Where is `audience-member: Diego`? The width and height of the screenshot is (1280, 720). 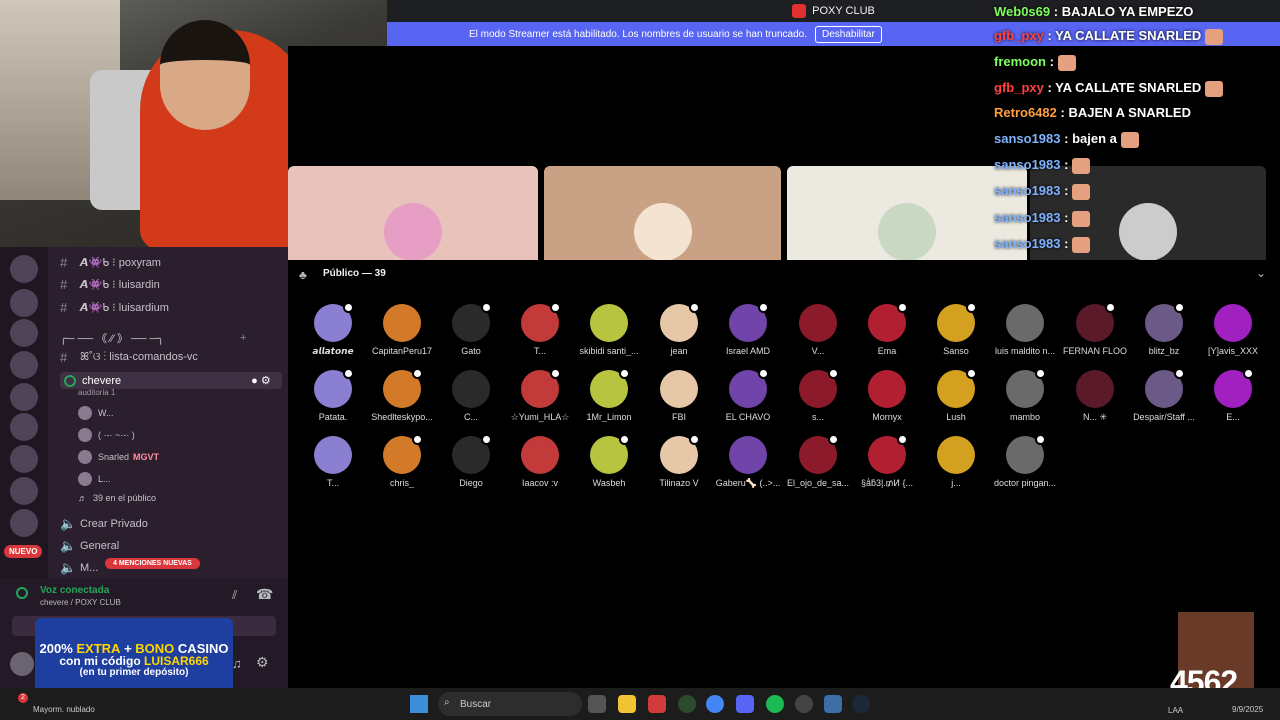
audience-member: Diego is located at coordinates (471, 461).